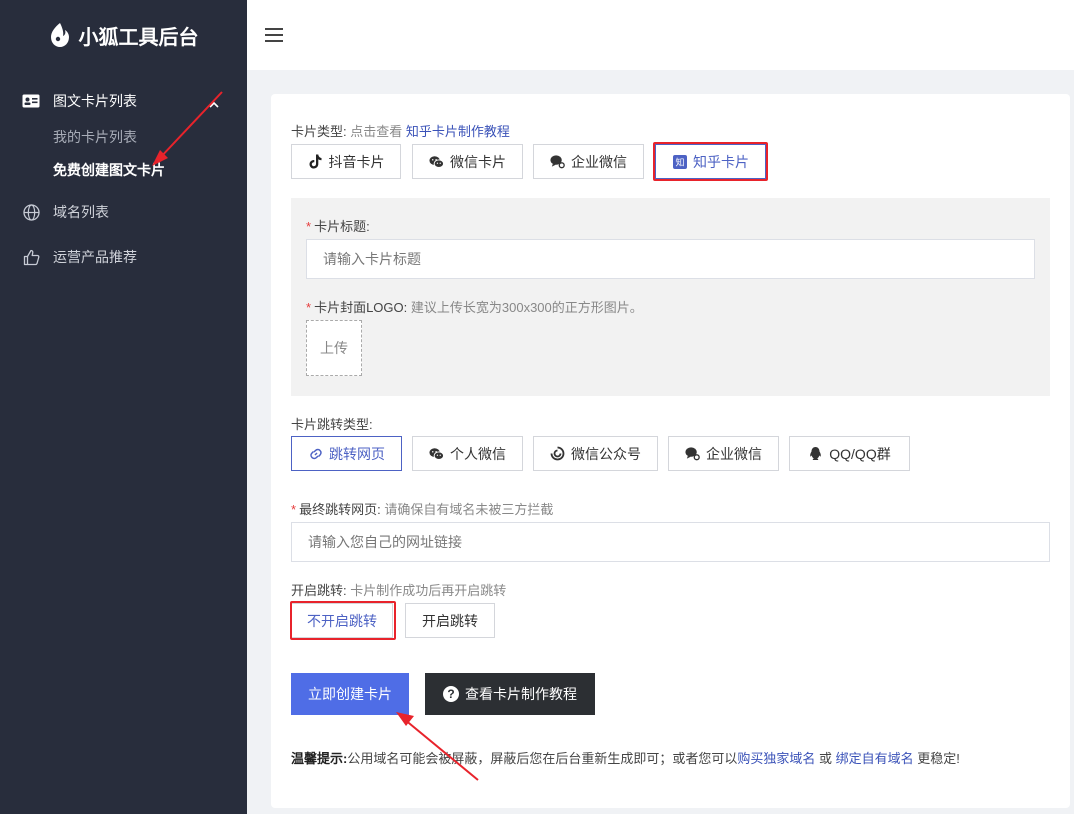 The width and height of the screenshot is (1074, 814). I want to click on jump-type-official-account-button: 微信公众号, so click(595, 453).